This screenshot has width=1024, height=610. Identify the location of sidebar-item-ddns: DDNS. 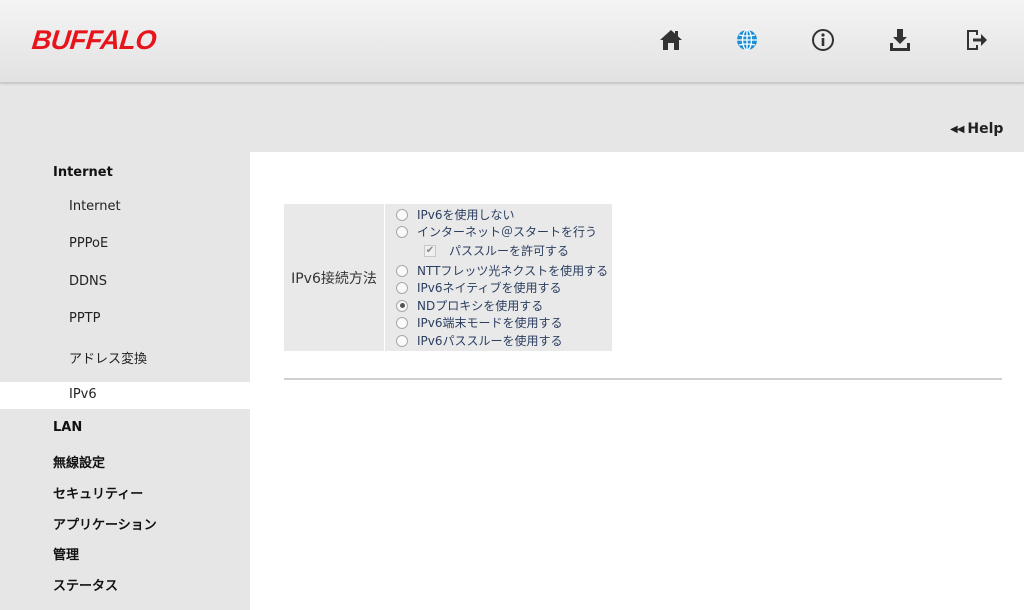
(125, 283).